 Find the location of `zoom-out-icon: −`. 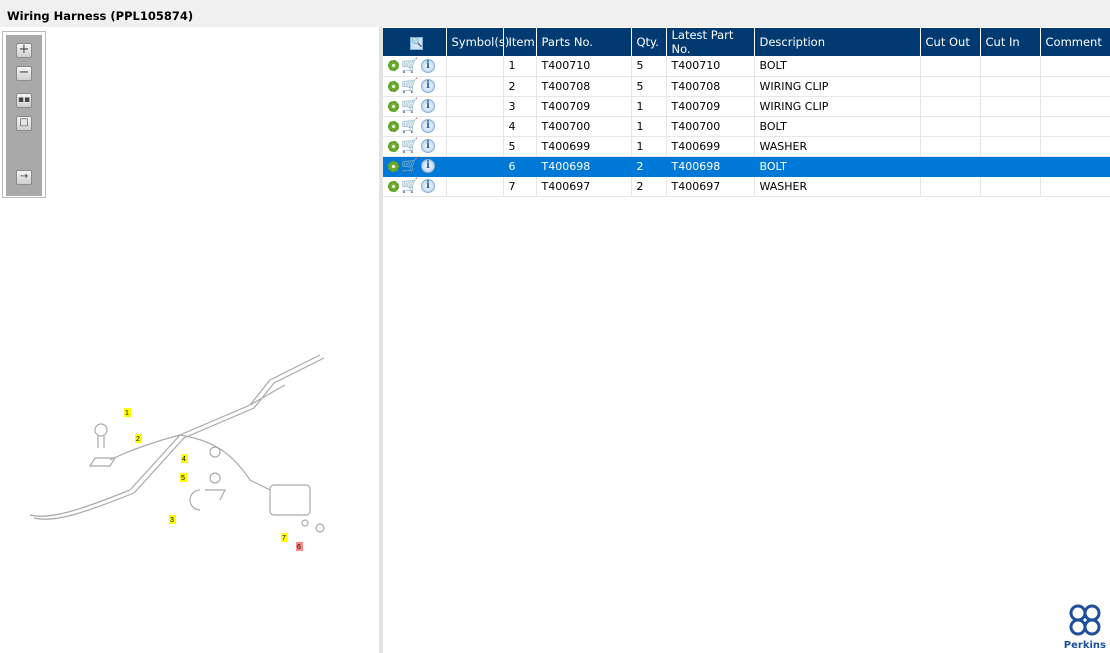

zoom-out-icon: − is located at coordinates (24, 73).